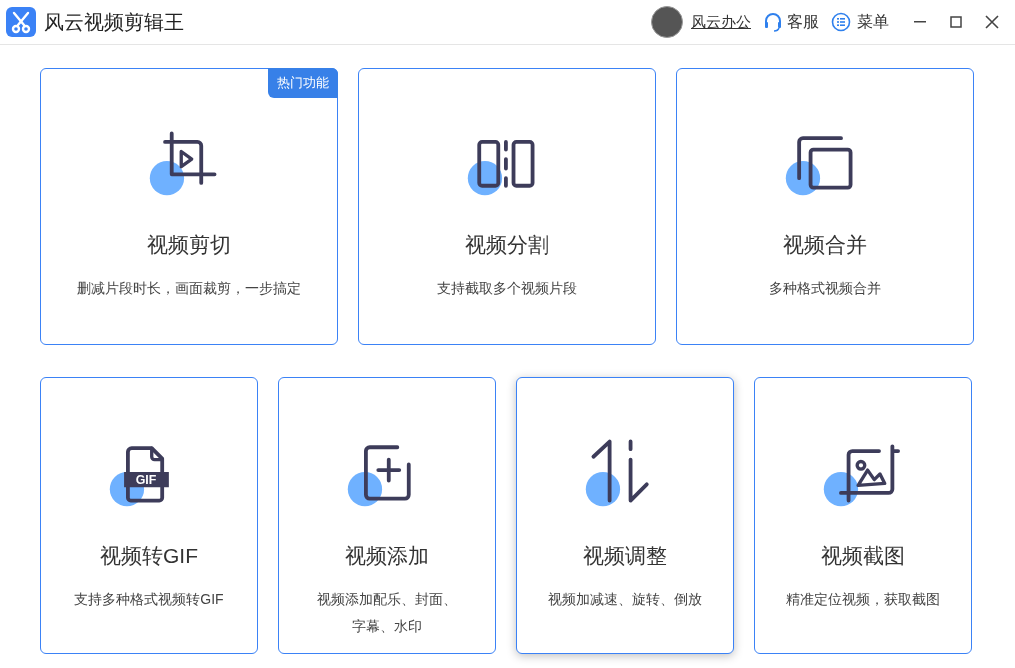 Image resolution: width=1015 pixels, height=668 pixels. I want to click on card-description: 支持截取多个视频片段, so click(507, 288).